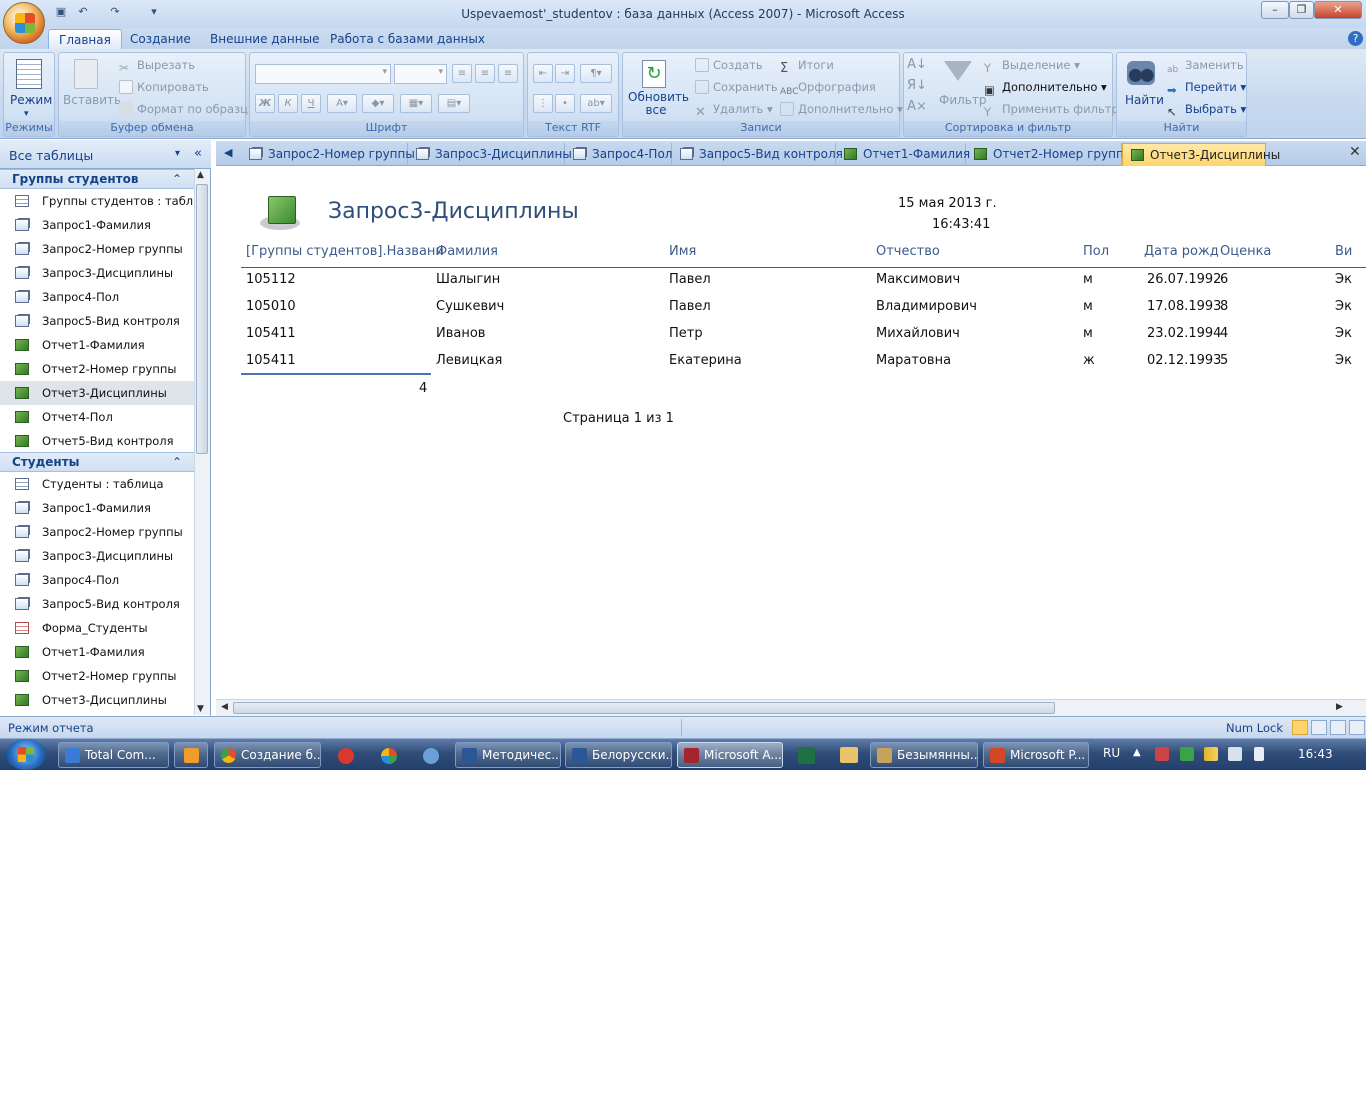 Image resolution: width=1366 pixels, height=1109 pixels. What do you see at coordinates (92, 100) in the screenshot?
I see `paste-button: Вставить` at bounding box center [92, 100].